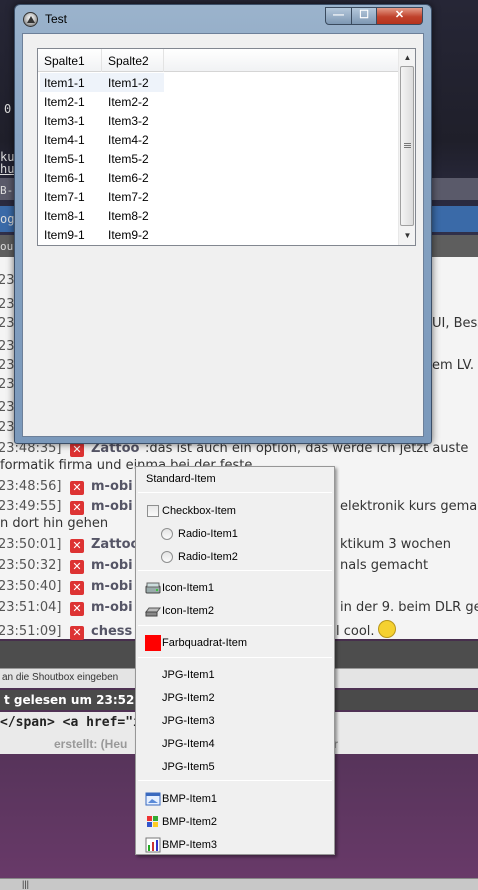  I want to click on hard-drive-icon, so click(153, 588).